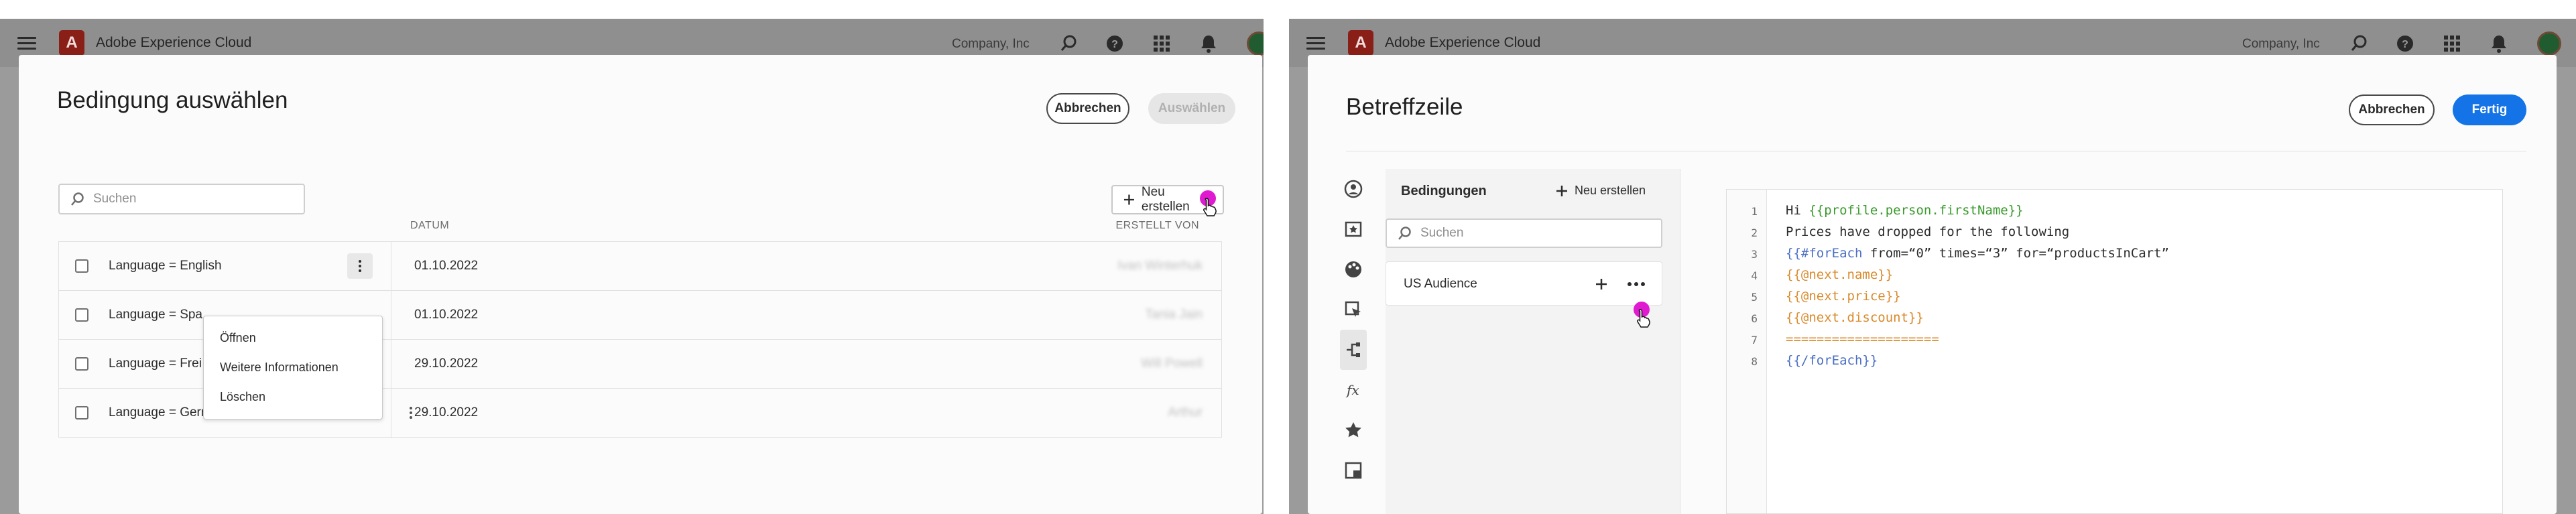  What do you see at coordinates (1157, 226) in the screenshot?
I see `column-header-created-by: ERSTELLT VON` at bounding box center [1157, 226].